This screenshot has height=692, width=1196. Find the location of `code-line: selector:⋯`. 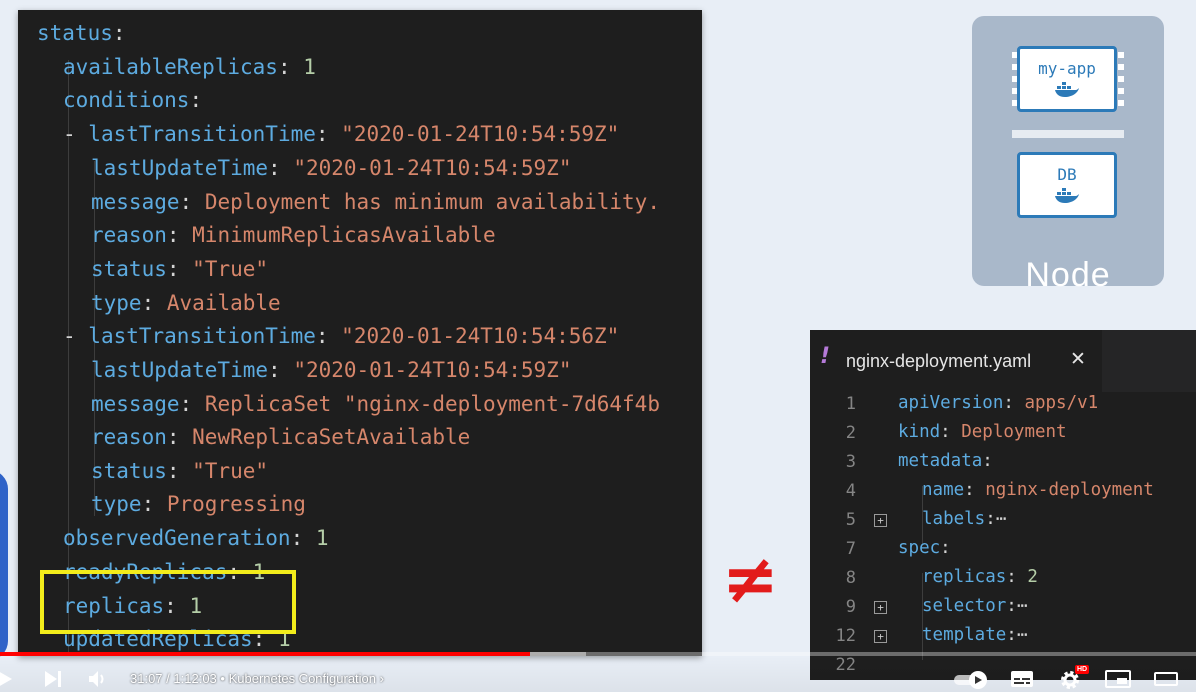

code-line: selector:⋯ is located at coordinates (974, 606).